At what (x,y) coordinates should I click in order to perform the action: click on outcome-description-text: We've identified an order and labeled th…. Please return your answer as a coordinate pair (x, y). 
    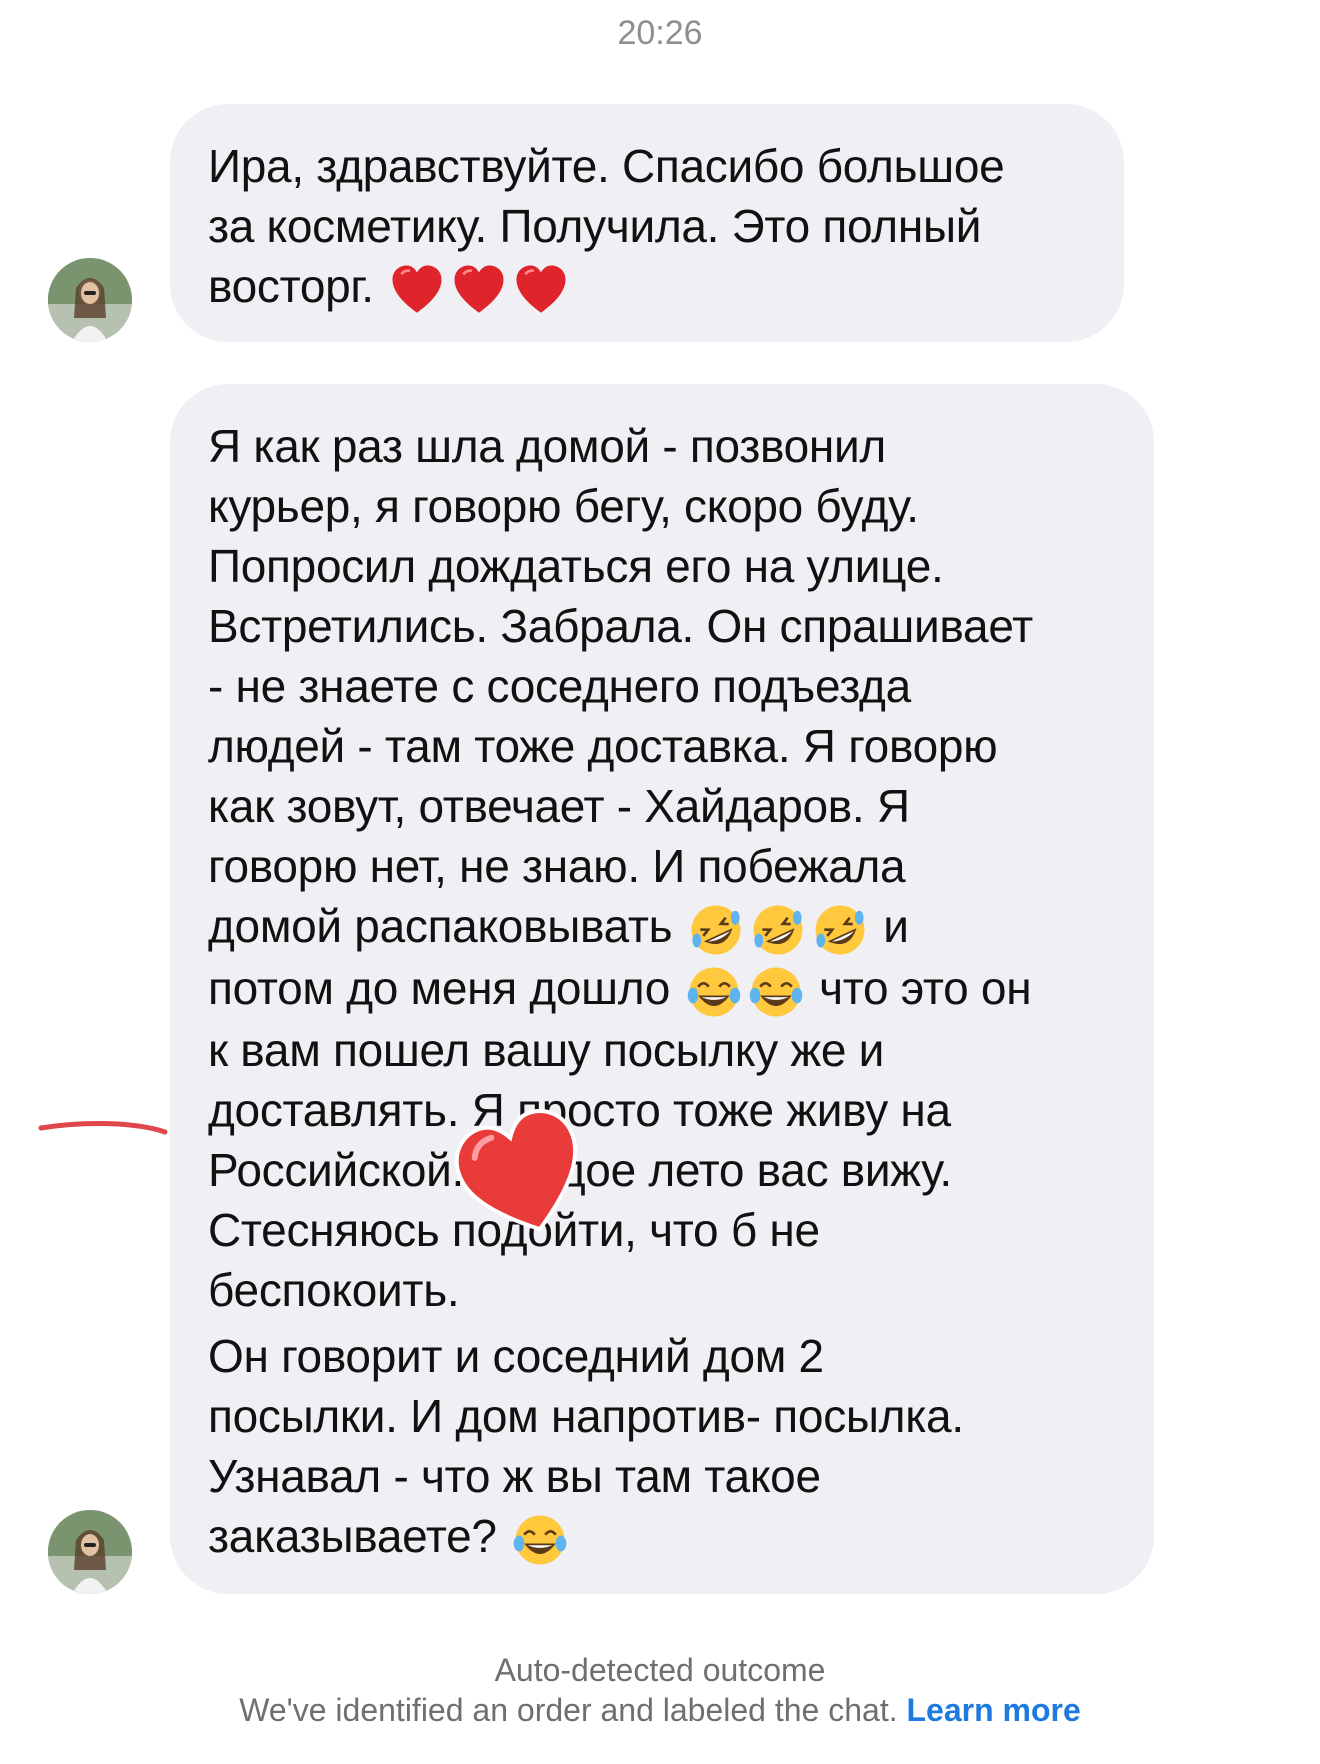
    Looking at the image, I should click on (573, 1710).